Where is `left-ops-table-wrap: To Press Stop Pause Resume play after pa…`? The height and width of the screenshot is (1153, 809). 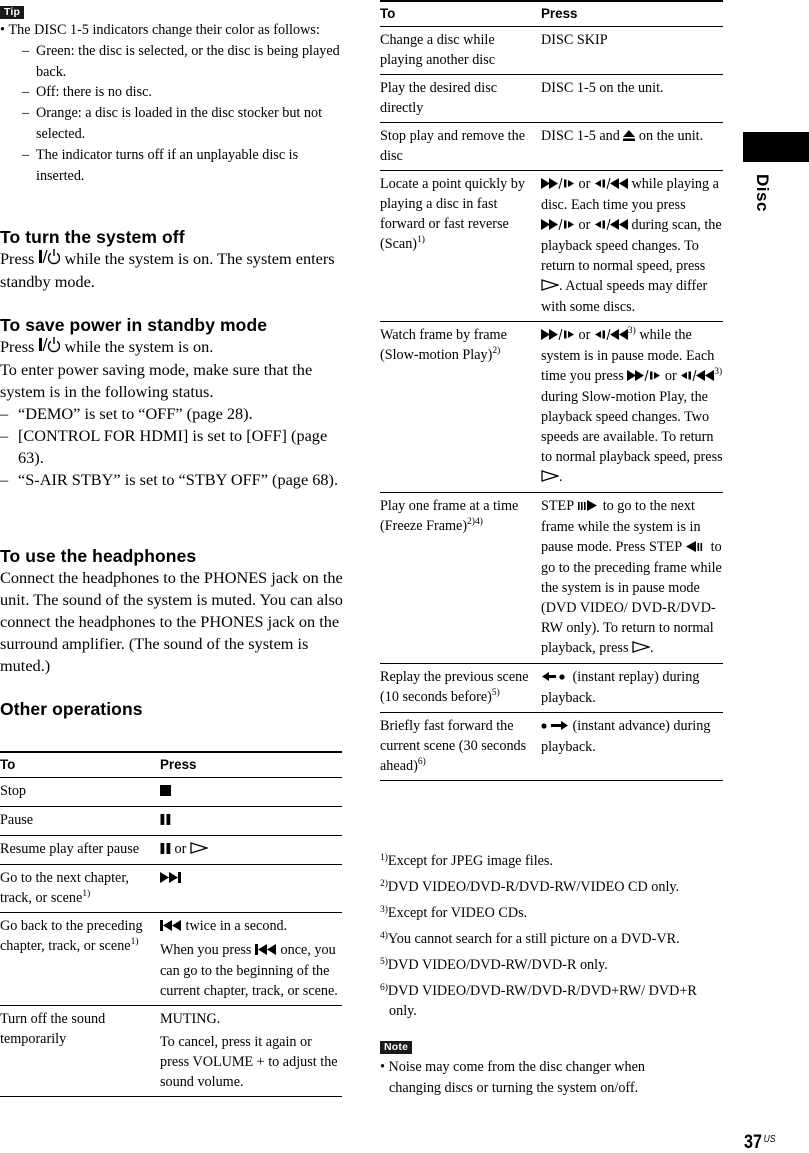
left-ops-table-wrap: To Press Stop Pause Resume play after pa… is located at coordinates (171, 924).